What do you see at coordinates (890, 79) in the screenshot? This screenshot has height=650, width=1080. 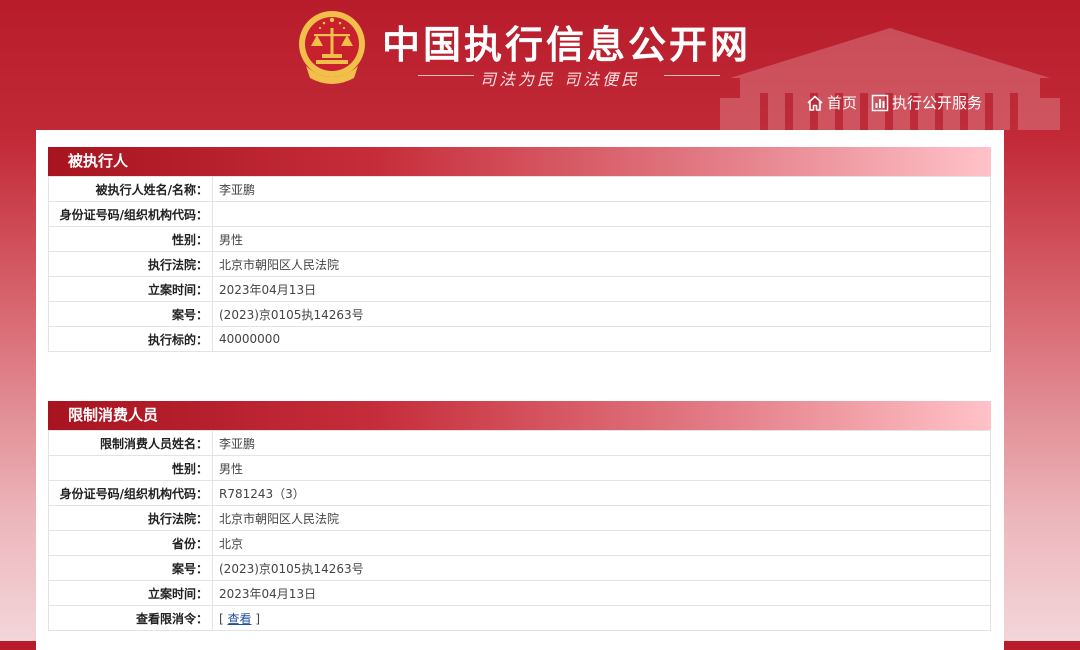 I see `court-building-image` at bounding box center [890, 79].